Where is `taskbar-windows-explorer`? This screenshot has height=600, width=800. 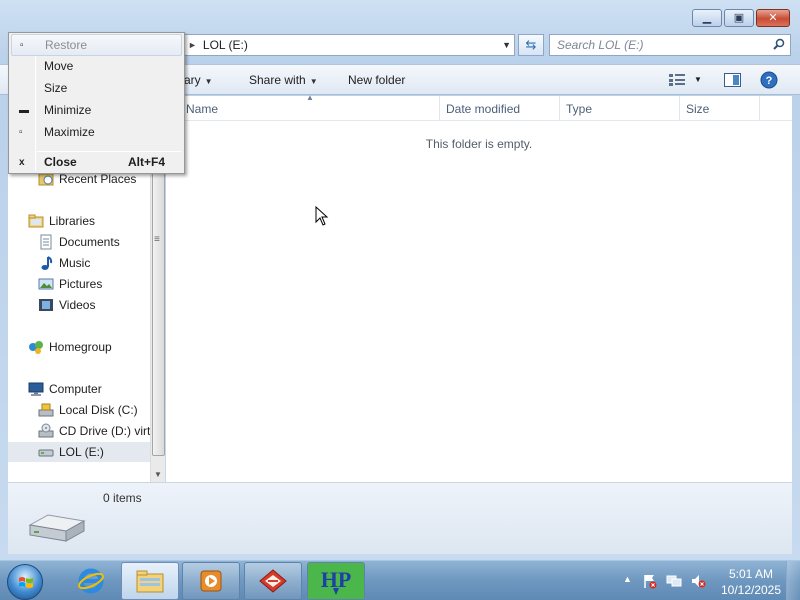
taskbar-windows-explorer is located at coordinates (150, 581).